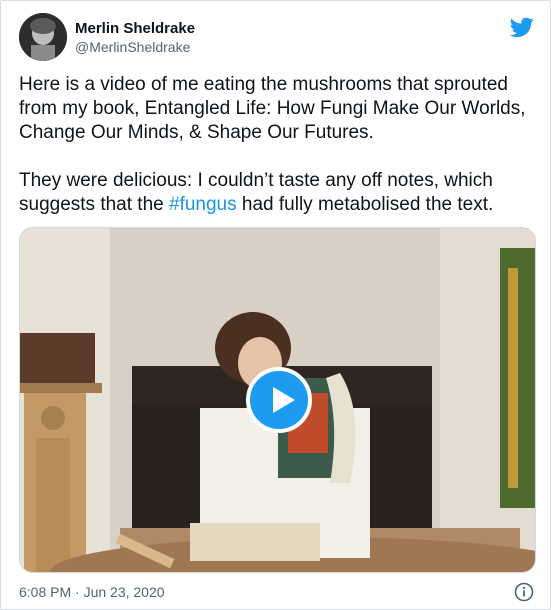  I want to click on avatar-image, so click(43, 37).